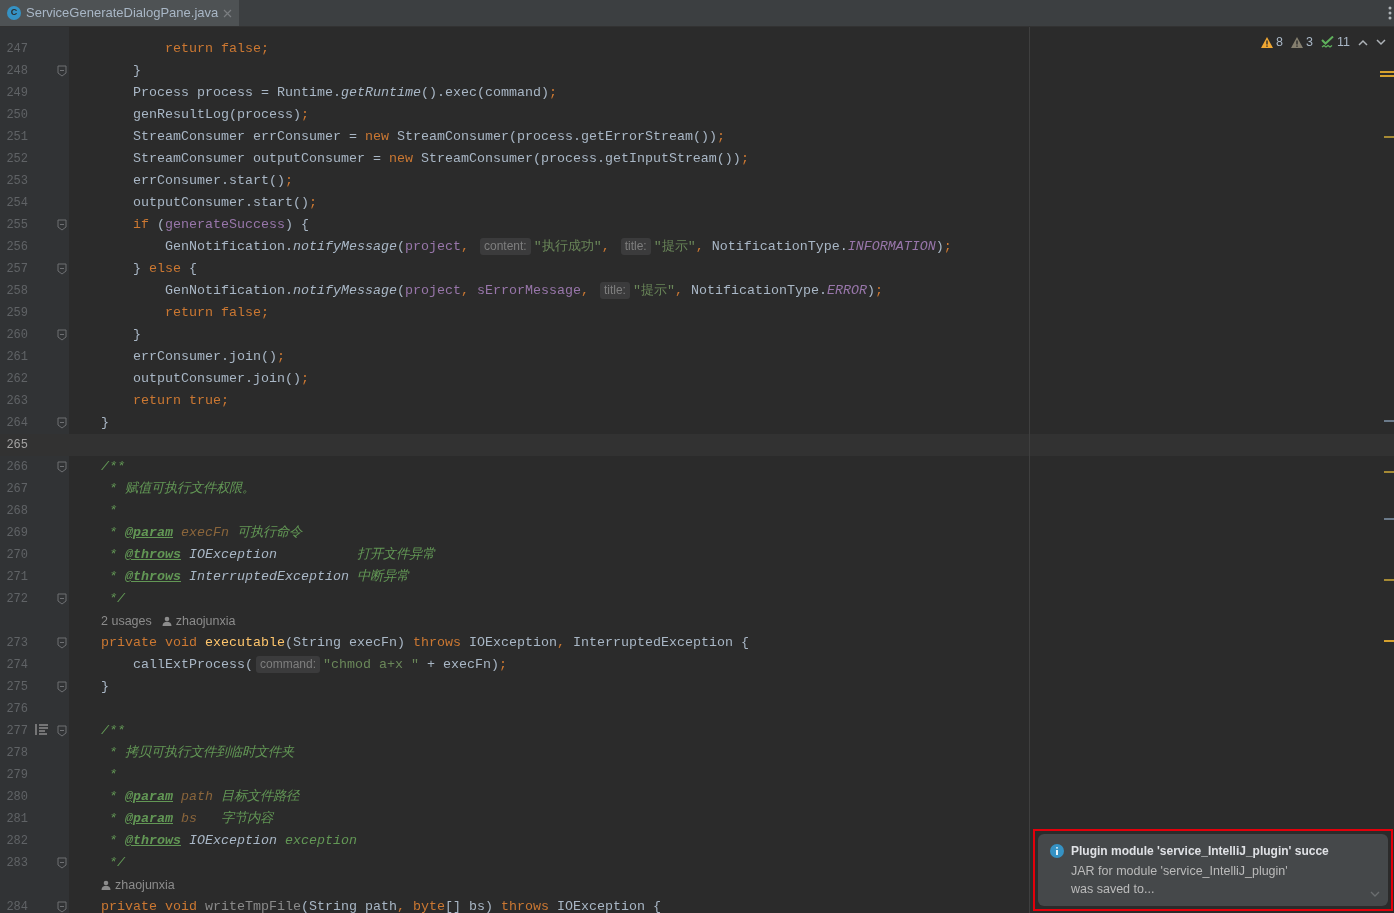  Describe the element at coordinates (232, 841) in the screenshot. I see `code-text: * @throws IOException exception` at that location.